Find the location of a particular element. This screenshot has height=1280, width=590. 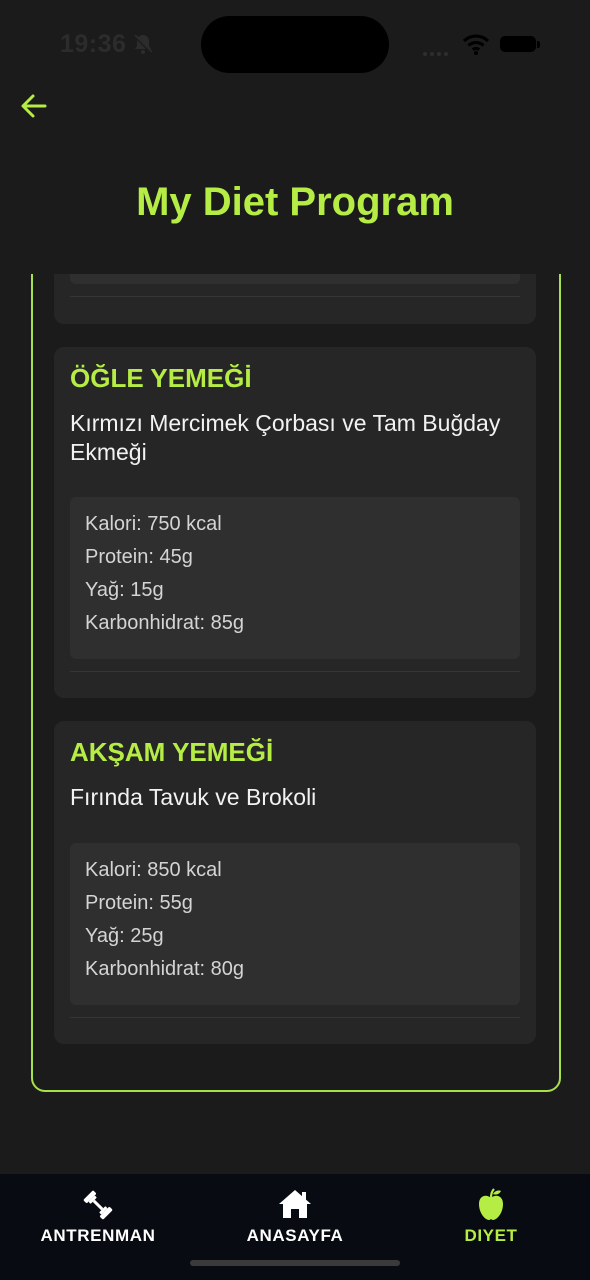

tab-anasayfa: ANASAYFA is located at coordinates (295, 1214).